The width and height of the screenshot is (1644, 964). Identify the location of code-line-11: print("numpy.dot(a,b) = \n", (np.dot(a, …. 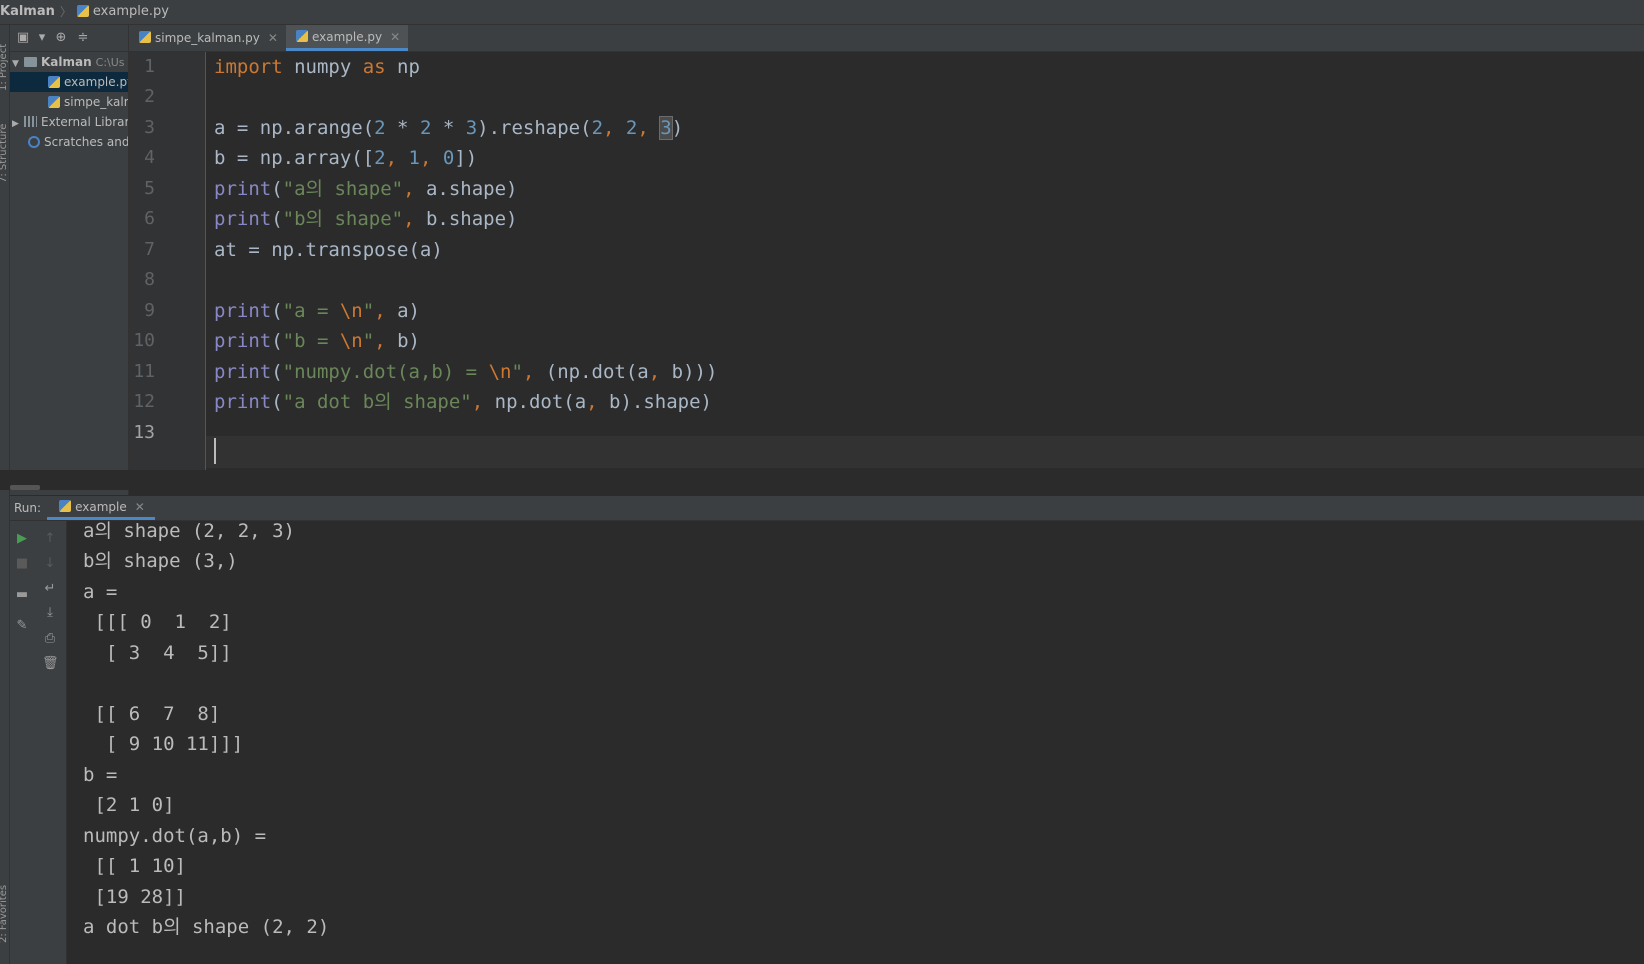
(466, 372).